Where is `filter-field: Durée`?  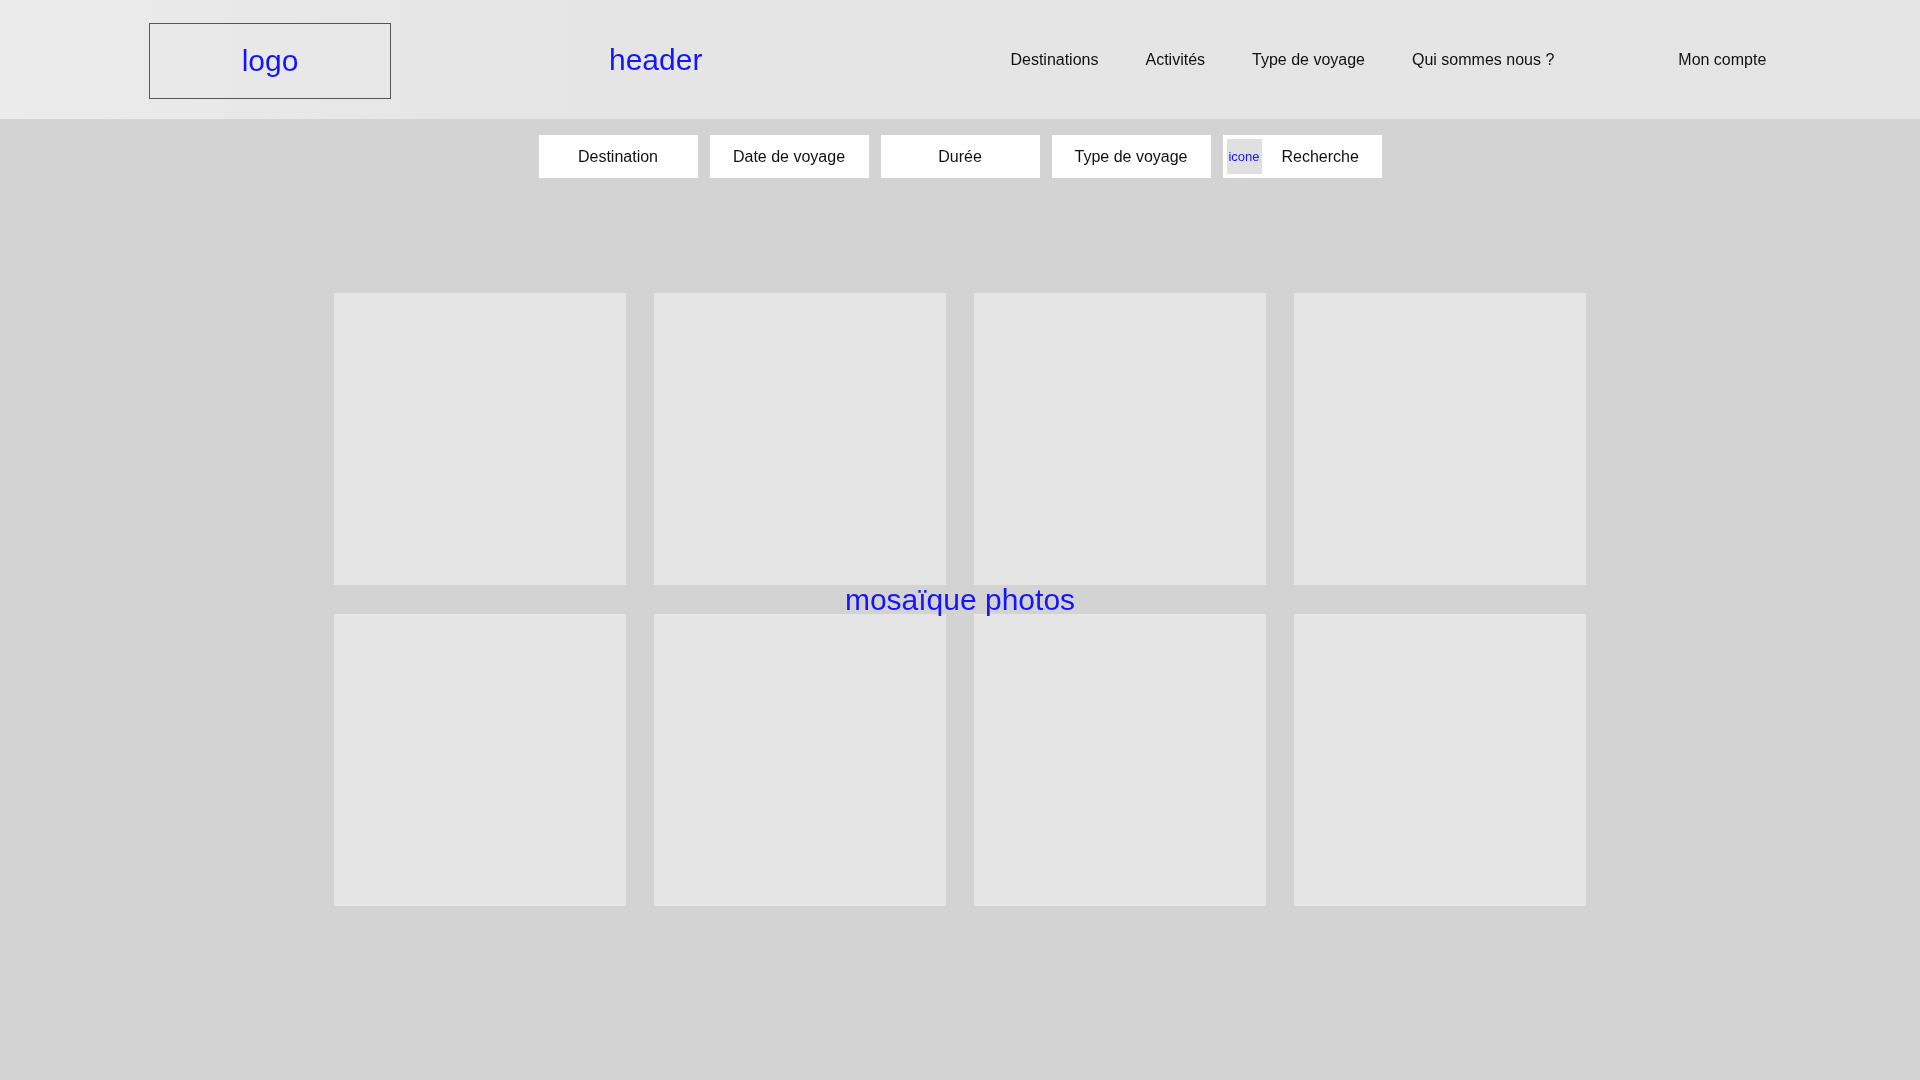 filter-field: Durée is located at coordinates (960, 156).